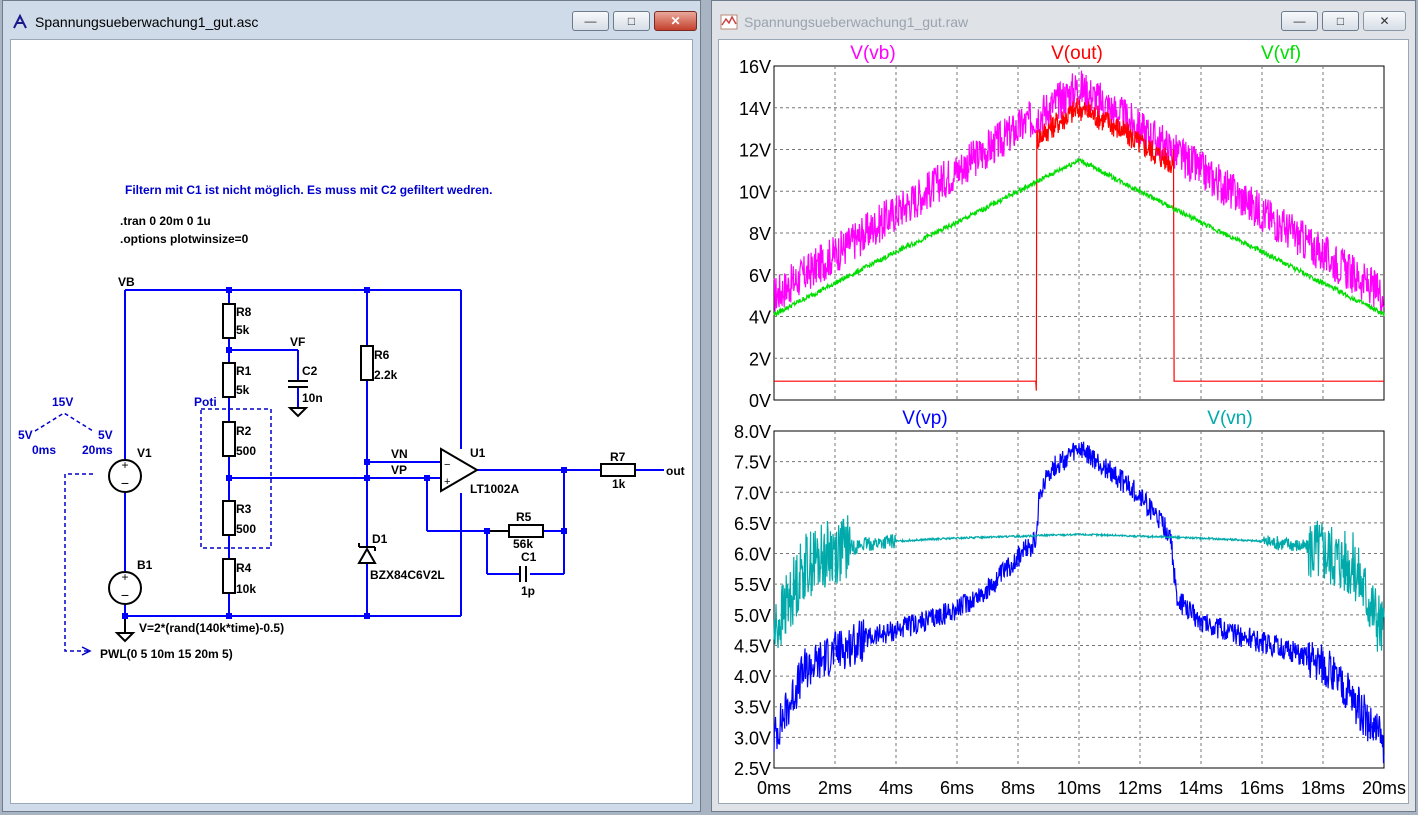 This screenshot has width=1418, height=815. Describe the element at coordinates (835, 788) in the screenshot. I see `x-tick-label: 2ms` at that location.